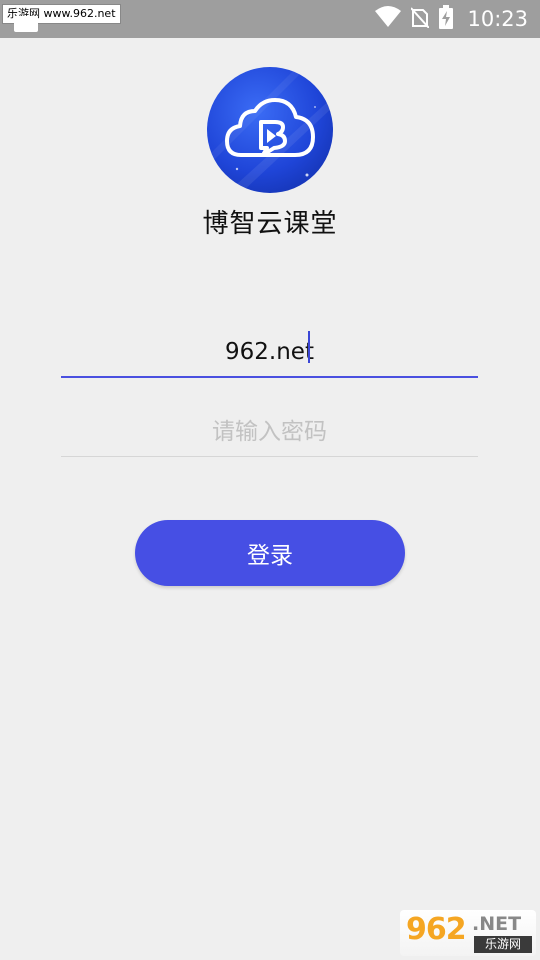 Image resolution: width=540 pixels, height=960 pixels. Describe the element at coordinates (270, 130) in the screenshot. I see `app-logo` at that location.